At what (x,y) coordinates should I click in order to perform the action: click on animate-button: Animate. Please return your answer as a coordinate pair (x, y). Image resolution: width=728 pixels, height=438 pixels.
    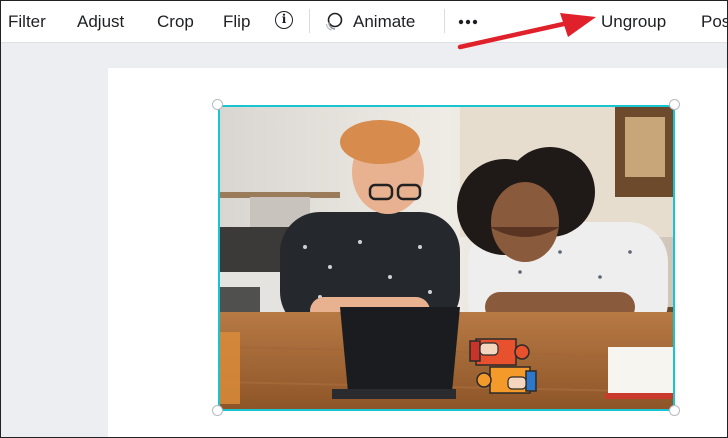
    Looking at the image, I should click on (383, 21).